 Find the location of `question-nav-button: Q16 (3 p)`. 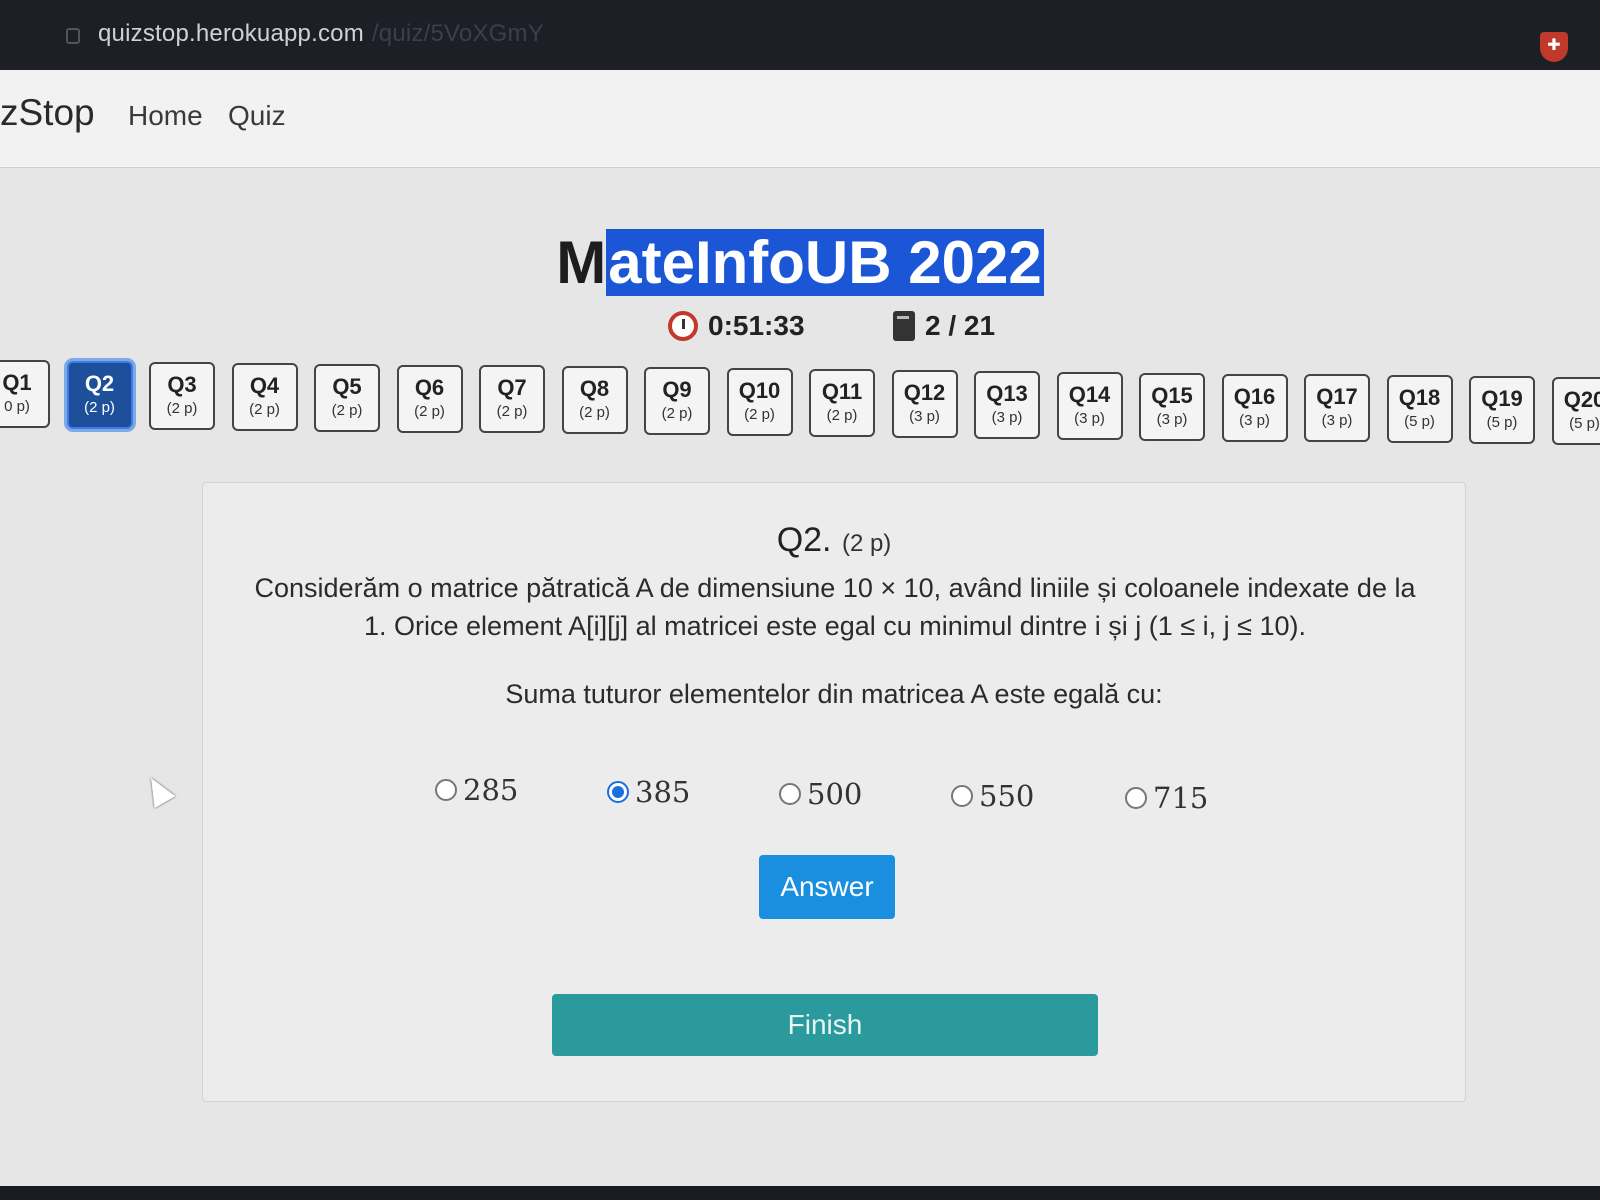

question-nav-button: Q16 (3 p) is located at coordinates (1254, 407).